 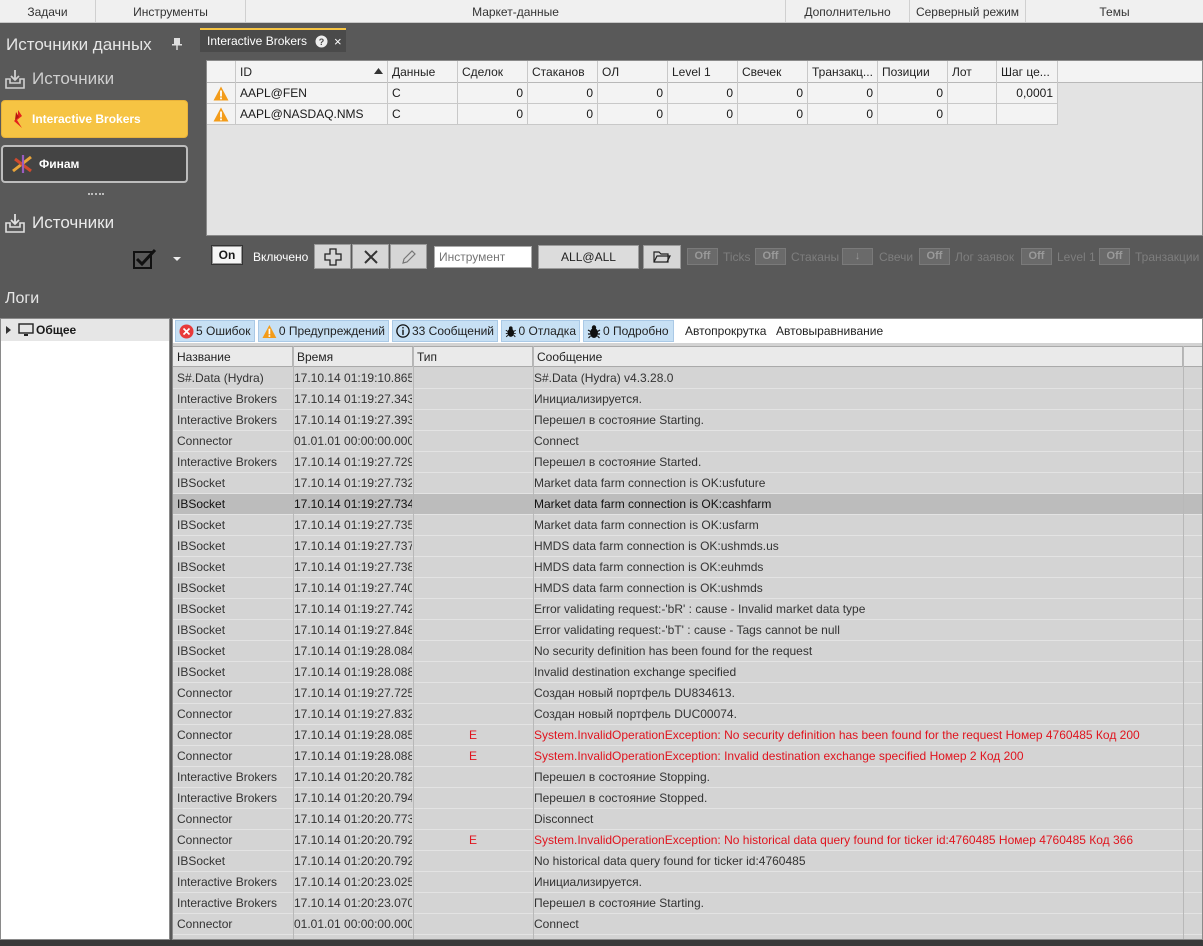 What do you see at coordinates (483, 257) in the screenshot?
I see `instrument-search-input` at bounding box center [483, 257].